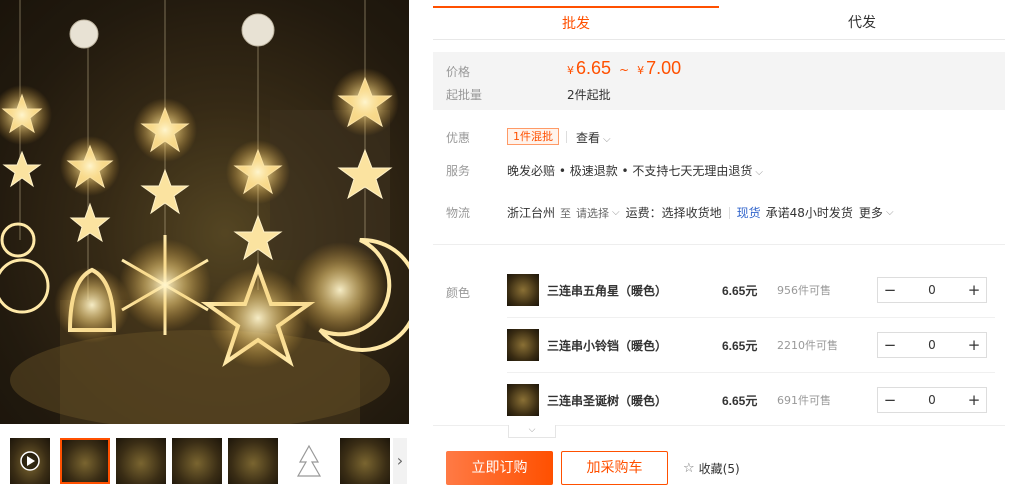 Image resolution: width=1024 pixels, height=488 pixels. I want to click on logistics-info: 浙江台州 至 请选择 ⌵ 运费：选择收货地 现货 承诺48小时发货 更多 ⌵, so click(700, 212).